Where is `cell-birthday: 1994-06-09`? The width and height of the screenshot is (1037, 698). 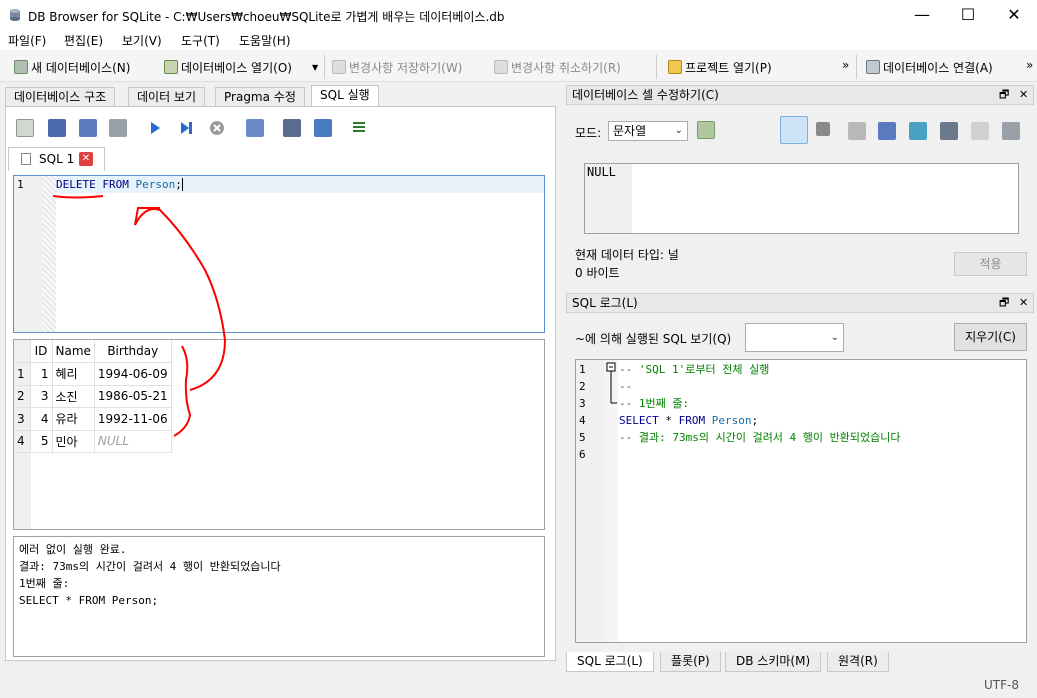
cell-birthday: 1994-06-09 is located at coordinates (133, 374).